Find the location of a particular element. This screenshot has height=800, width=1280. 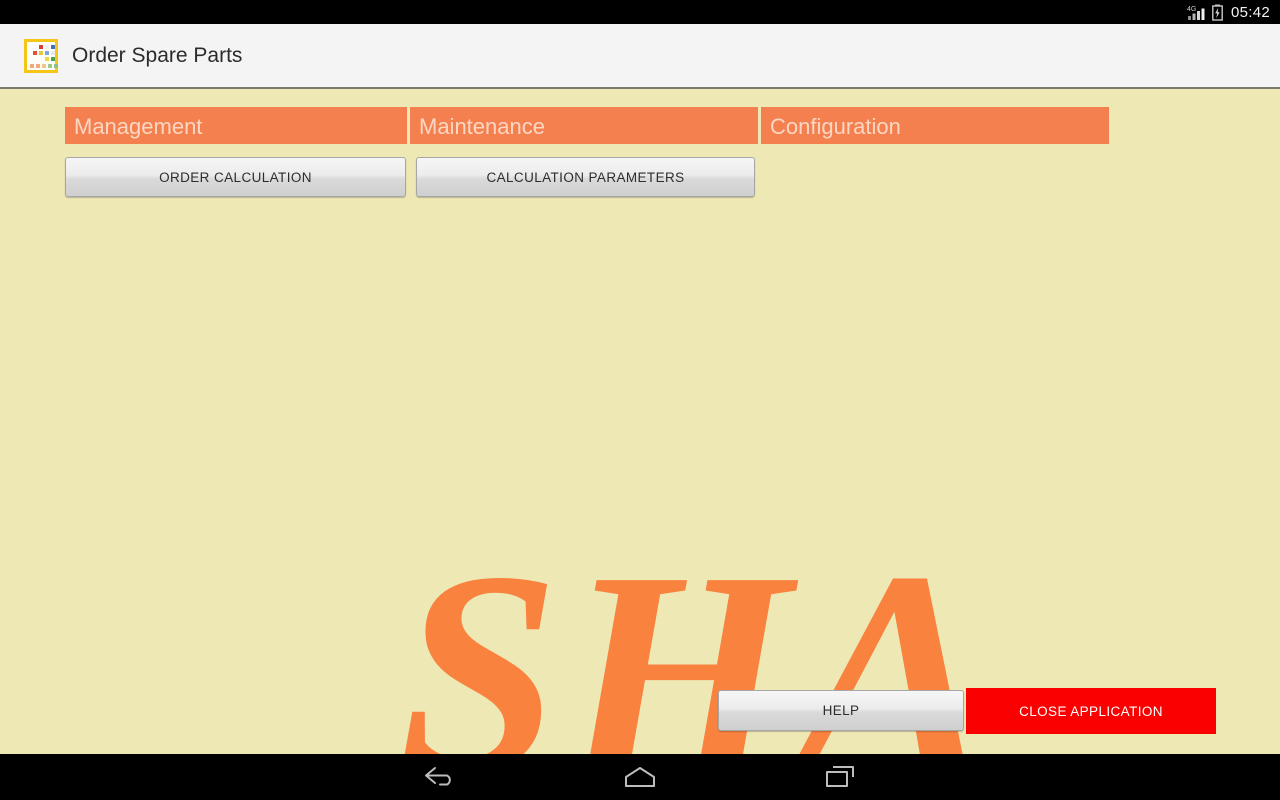

action-button-row: ORDER CALCULATION CALCULATION PARAMETERS is located at coordinates (410, 177).